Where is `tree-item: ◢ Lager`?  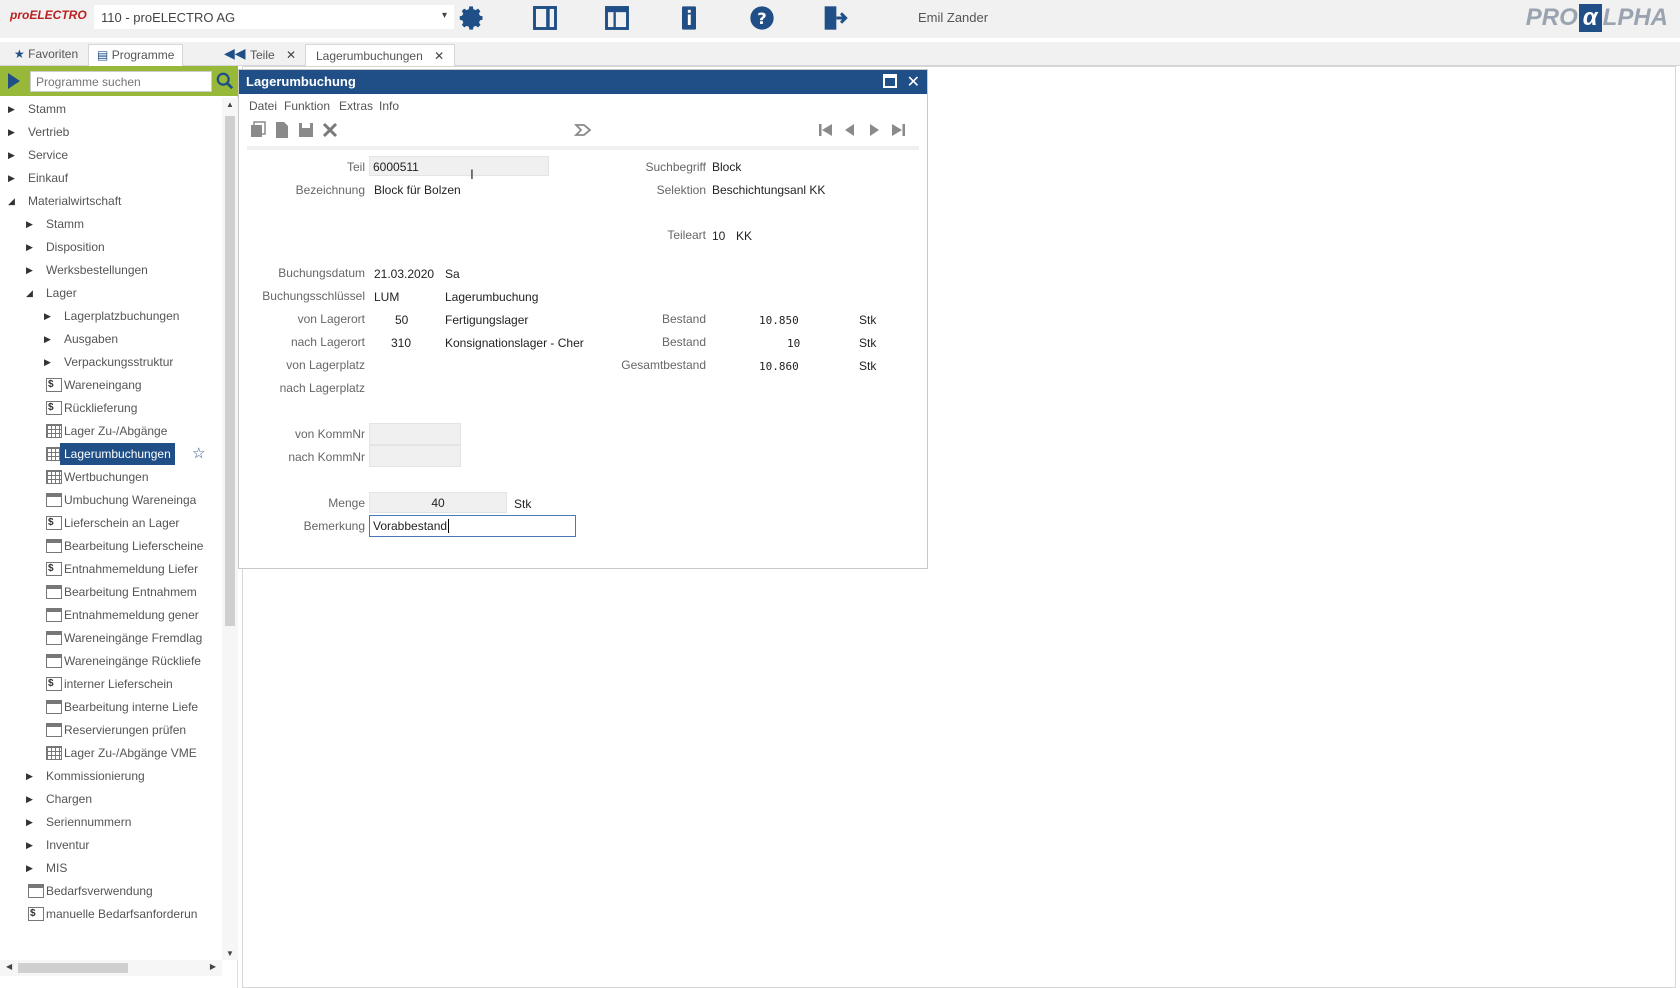
tree-item: ◢ Lager is located at coordinates (111, 293).